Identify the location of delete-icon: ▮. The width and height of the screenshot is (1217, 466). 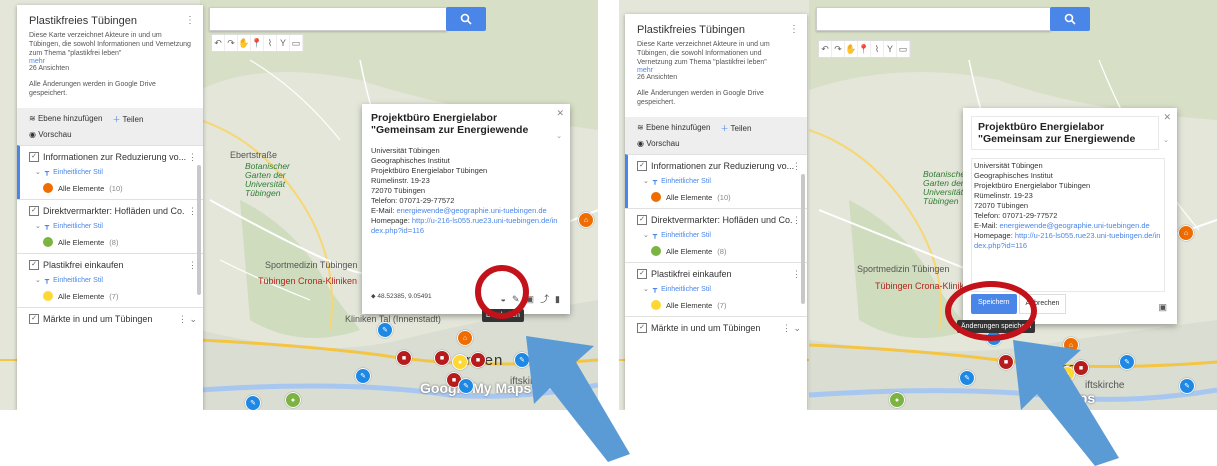
(557, 299).